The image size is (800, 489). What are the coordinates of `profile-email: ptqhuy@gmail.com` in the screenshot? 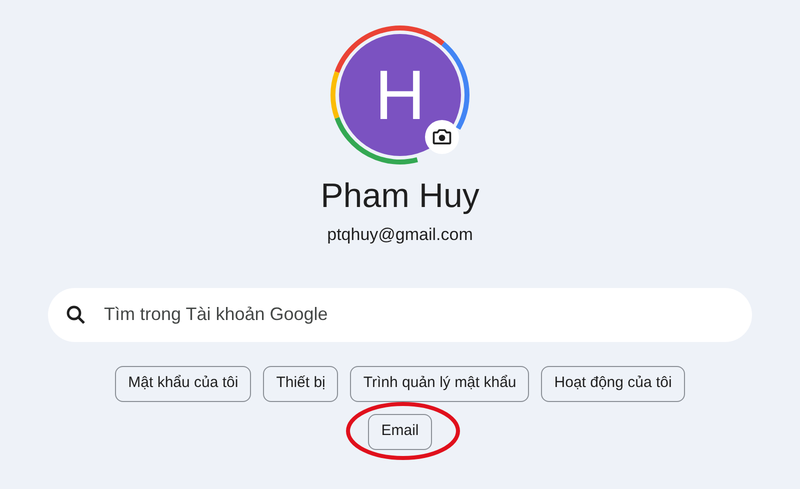 It's located at (400, 235).